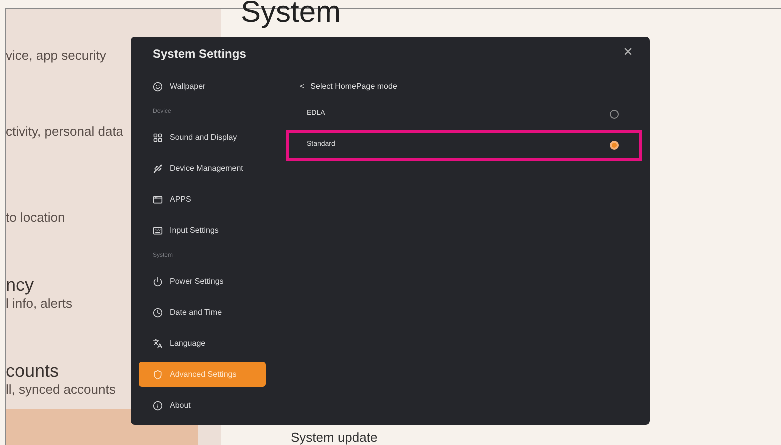  Describe the element at coordinates (158, 375) in the screenshot. I see `shield-icon` at that location.